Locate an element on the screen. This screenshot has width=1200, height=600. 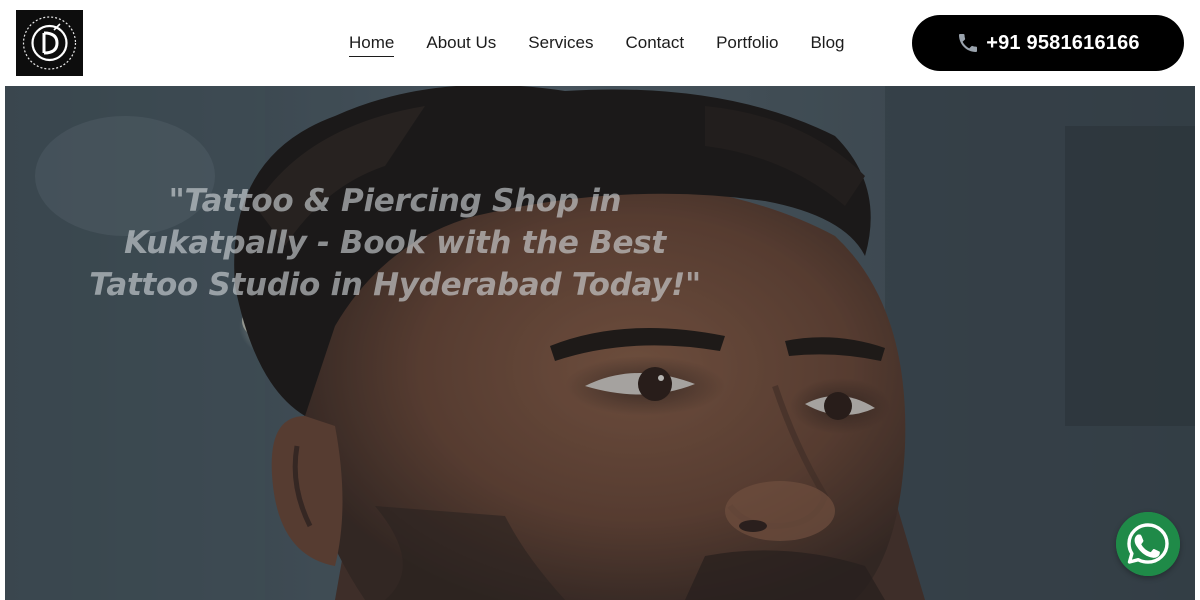
whatsapp-button is located at coordinates (1148, 544).